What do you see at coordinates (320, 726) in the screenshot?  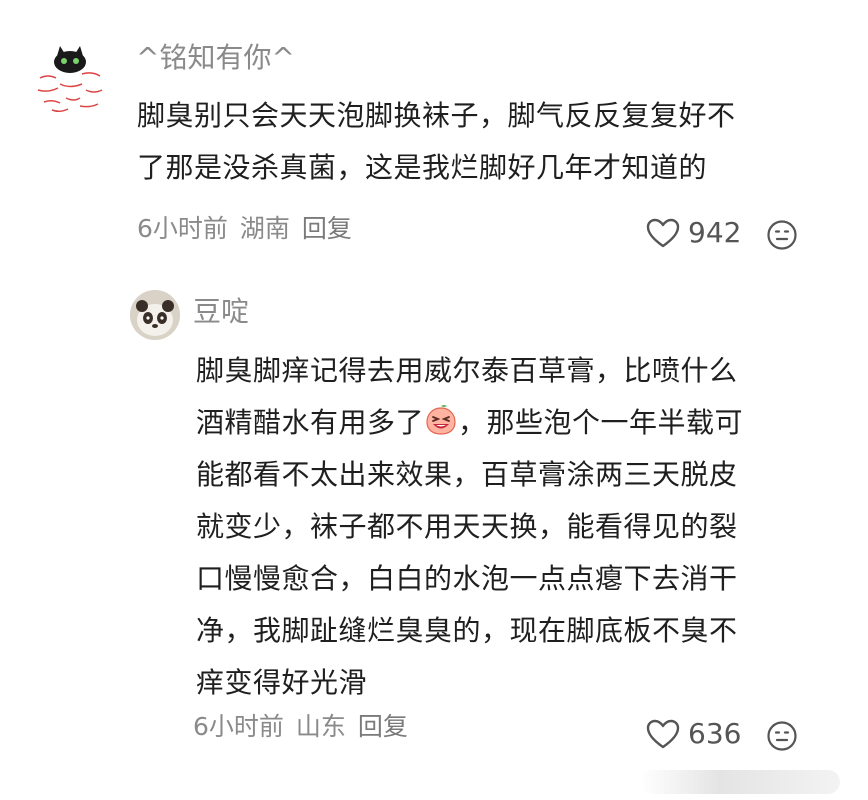 I see `location: 山东` at bounding box center [320, 726].